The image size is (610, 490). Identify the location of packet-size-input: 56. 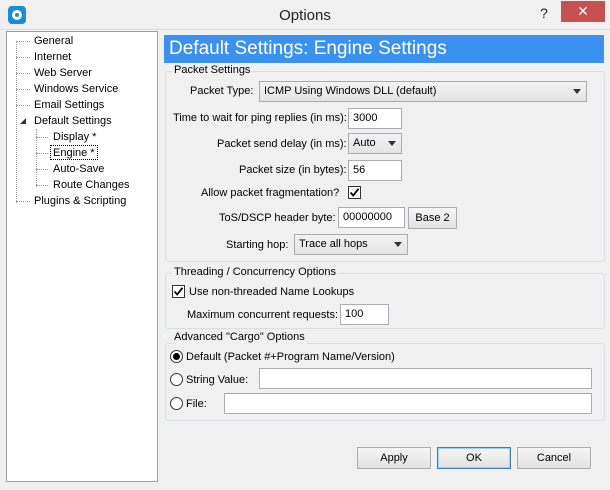
(375, 170).